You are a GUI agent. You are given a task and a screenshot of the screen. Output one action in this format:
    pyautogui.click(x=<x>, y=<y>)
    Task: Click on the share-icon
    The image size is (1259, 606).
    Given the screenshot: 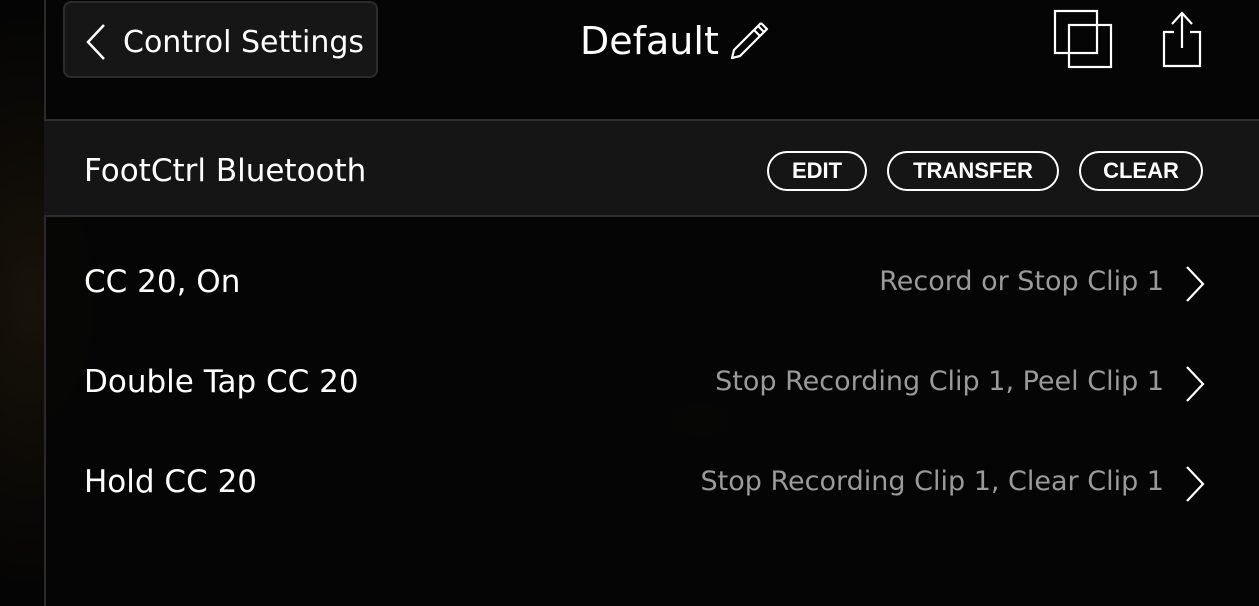 What is the action you would take?
    pyautogui.click(x=1182, y=39)
    